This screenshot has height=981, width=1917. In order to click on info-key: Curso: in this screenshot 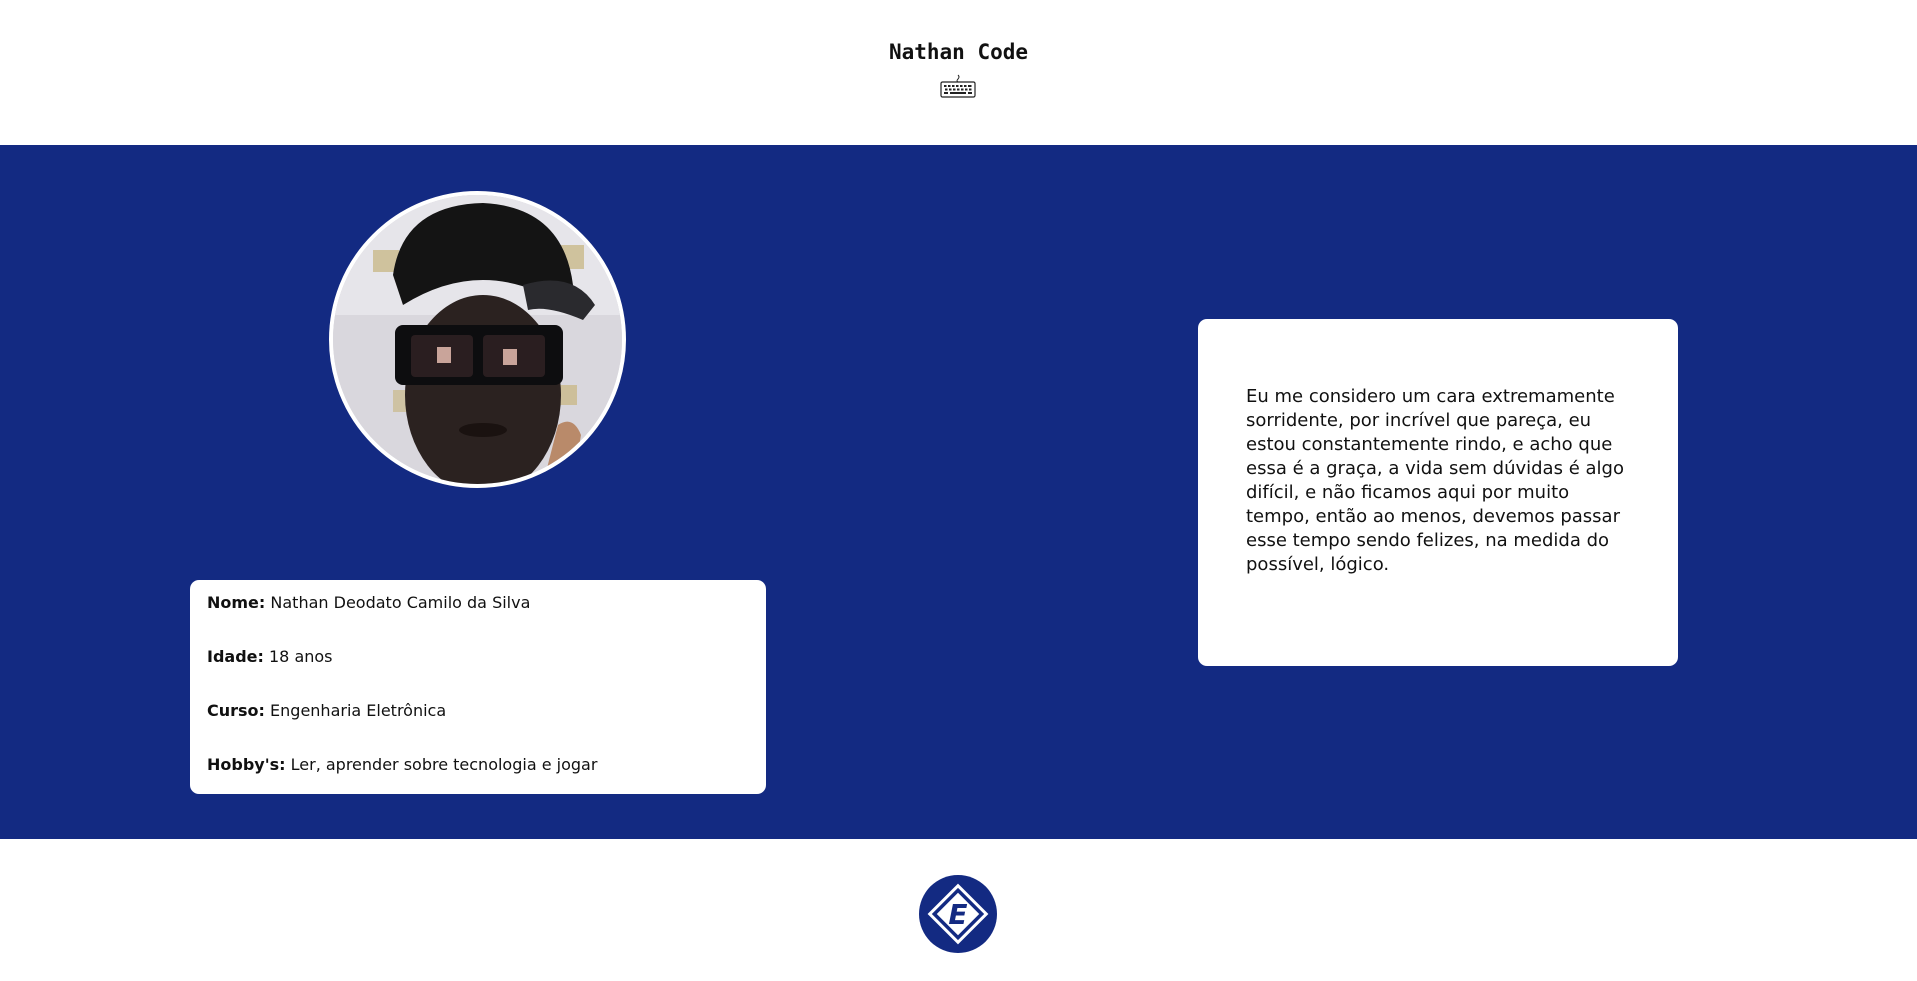, I will do `click(236, 710)`.